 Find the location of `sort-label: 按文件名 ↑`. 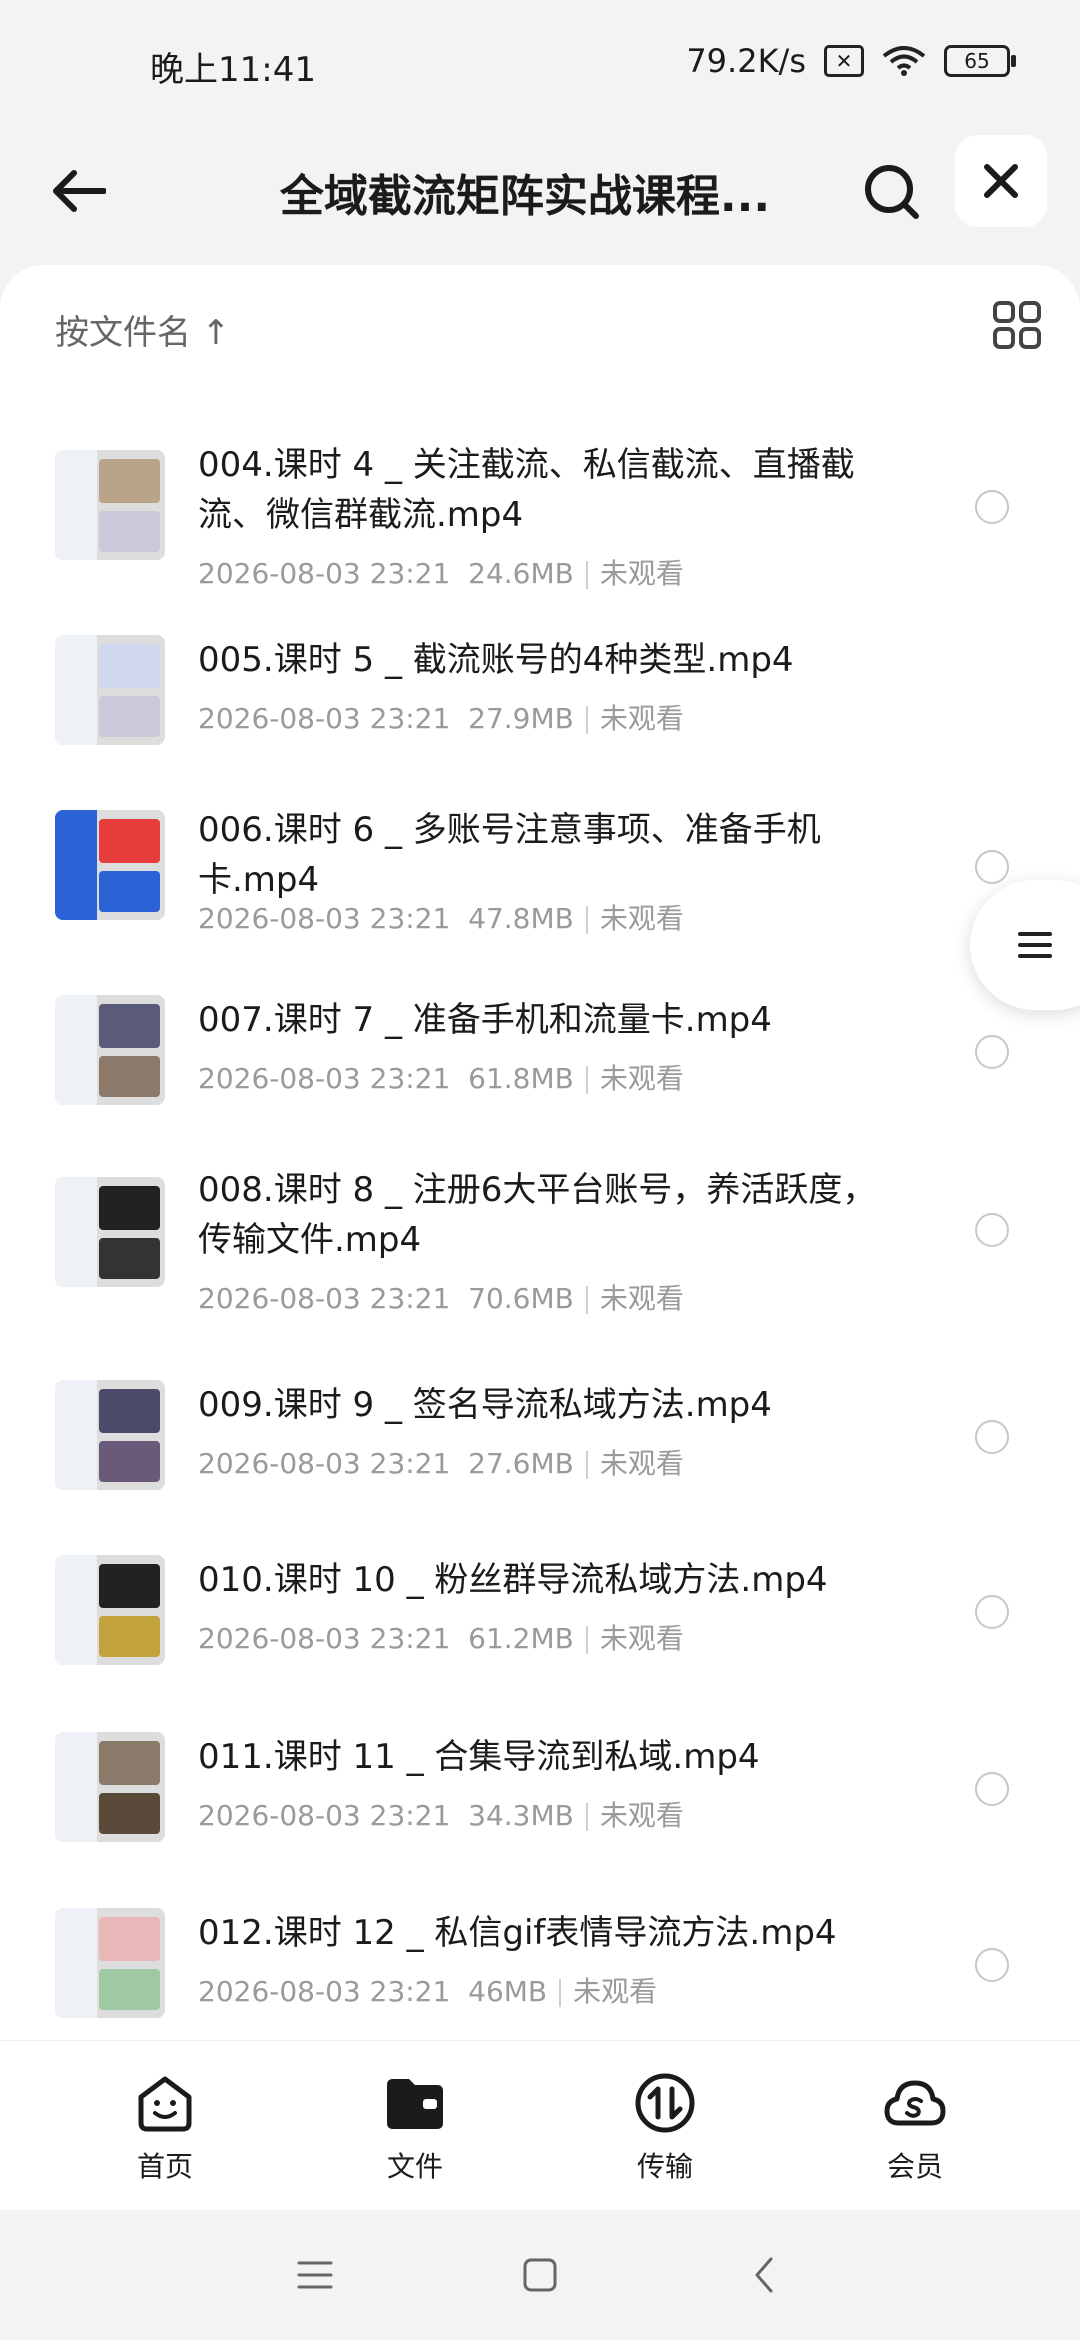

sort-label: 按文件名 ↑ is located at coordinates (143, 333).